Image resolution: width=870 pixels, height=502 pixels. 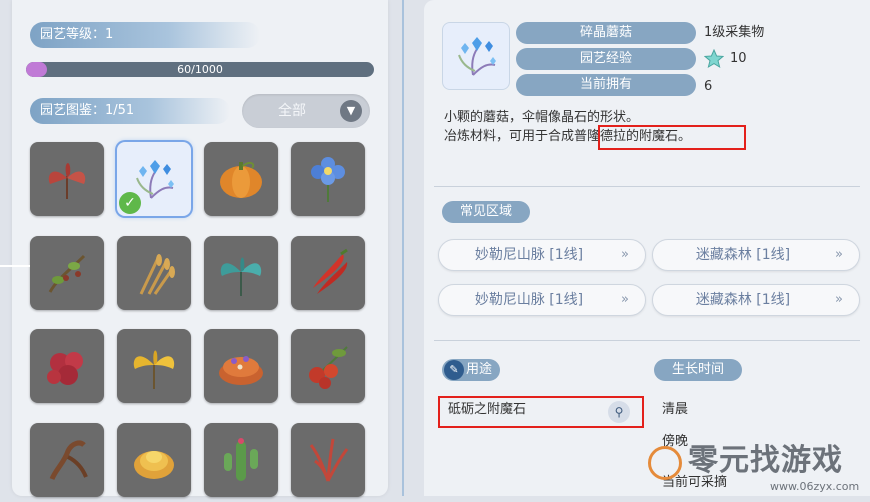 I want to click on catalog-count-label: 园艺图鉴：1/51, so click(x=130, y=111).